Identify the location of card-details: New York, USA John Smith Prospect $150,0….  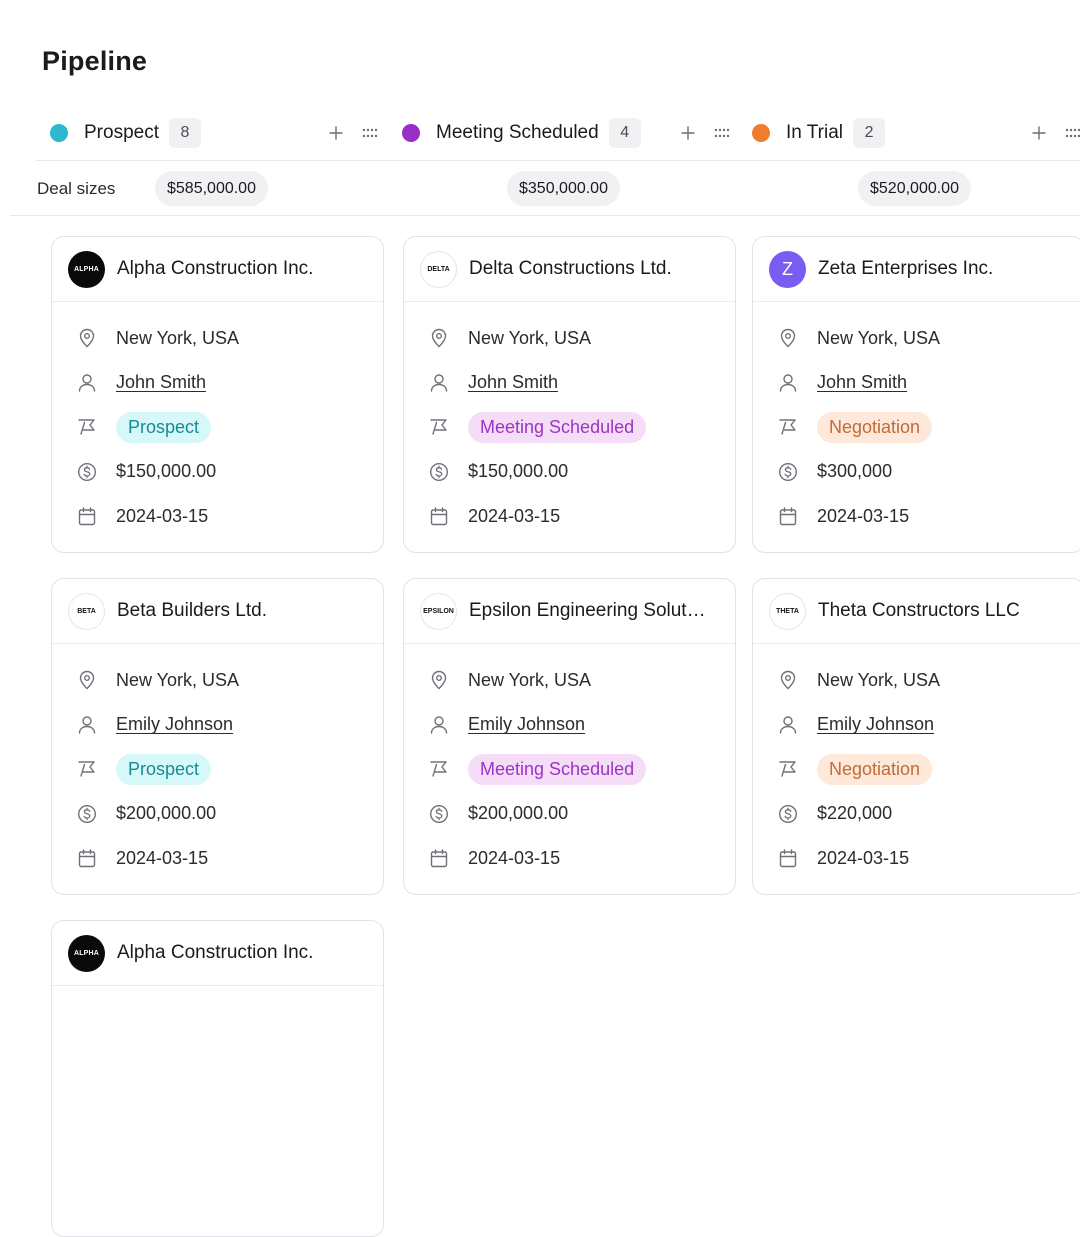
(217, 420).